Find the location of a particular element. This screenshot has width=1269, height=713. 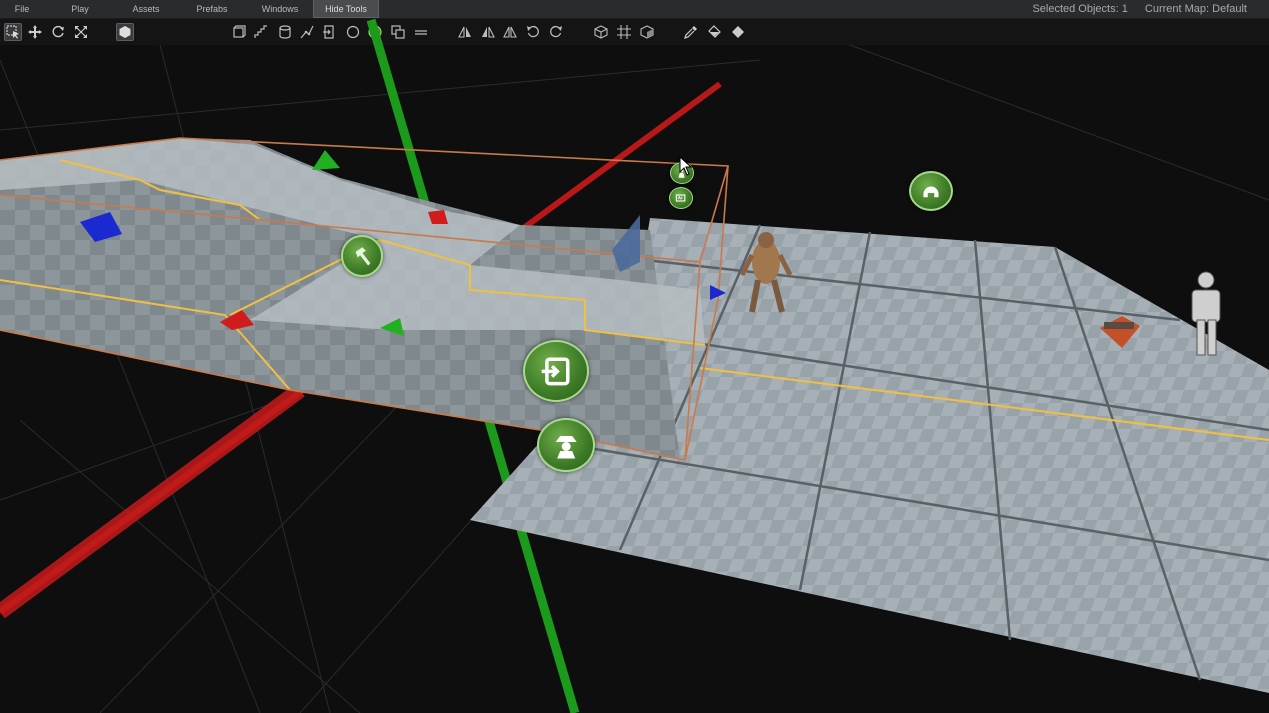

hammer-icon is located at coordinates (362, 256).